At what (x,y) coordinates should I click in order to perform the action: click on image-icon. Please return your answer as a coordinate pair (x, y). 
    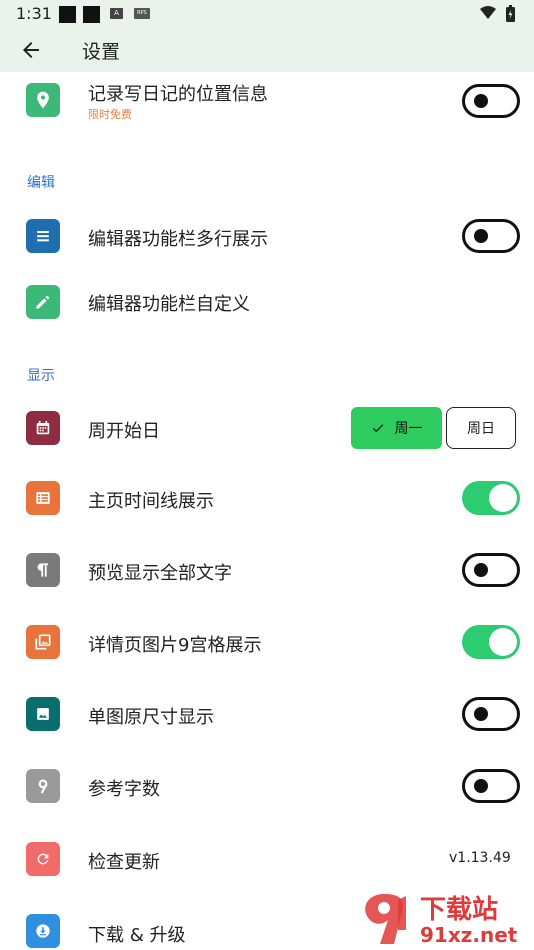
    Looking at the image, I should click on (43, 714).